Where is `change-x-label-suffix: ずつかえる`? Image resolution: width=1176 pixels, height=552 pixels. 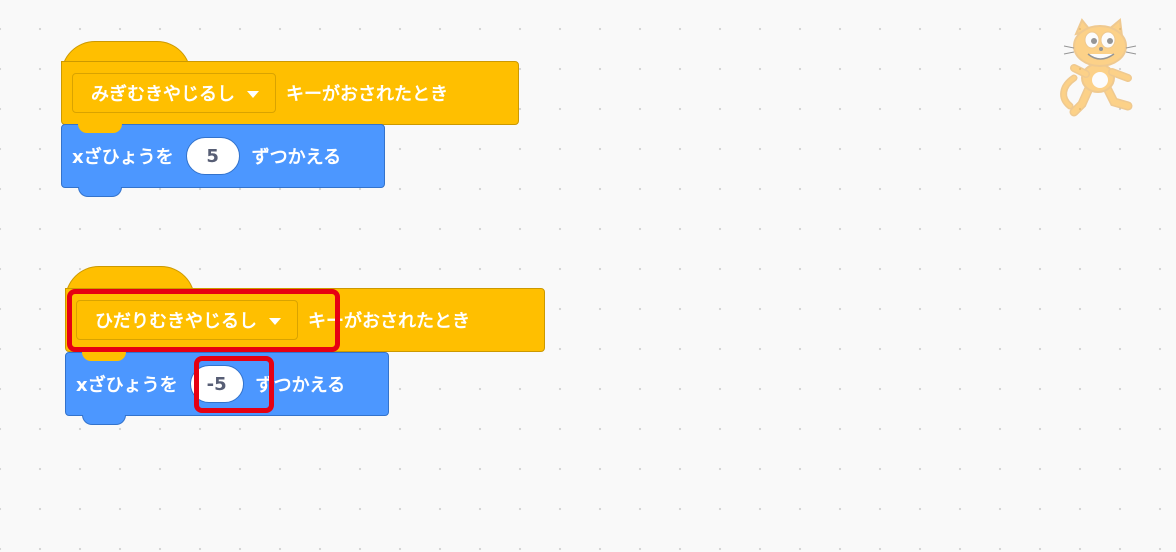
change-x-label-suffix: ずつかえる is located at coordinates (296, 157).